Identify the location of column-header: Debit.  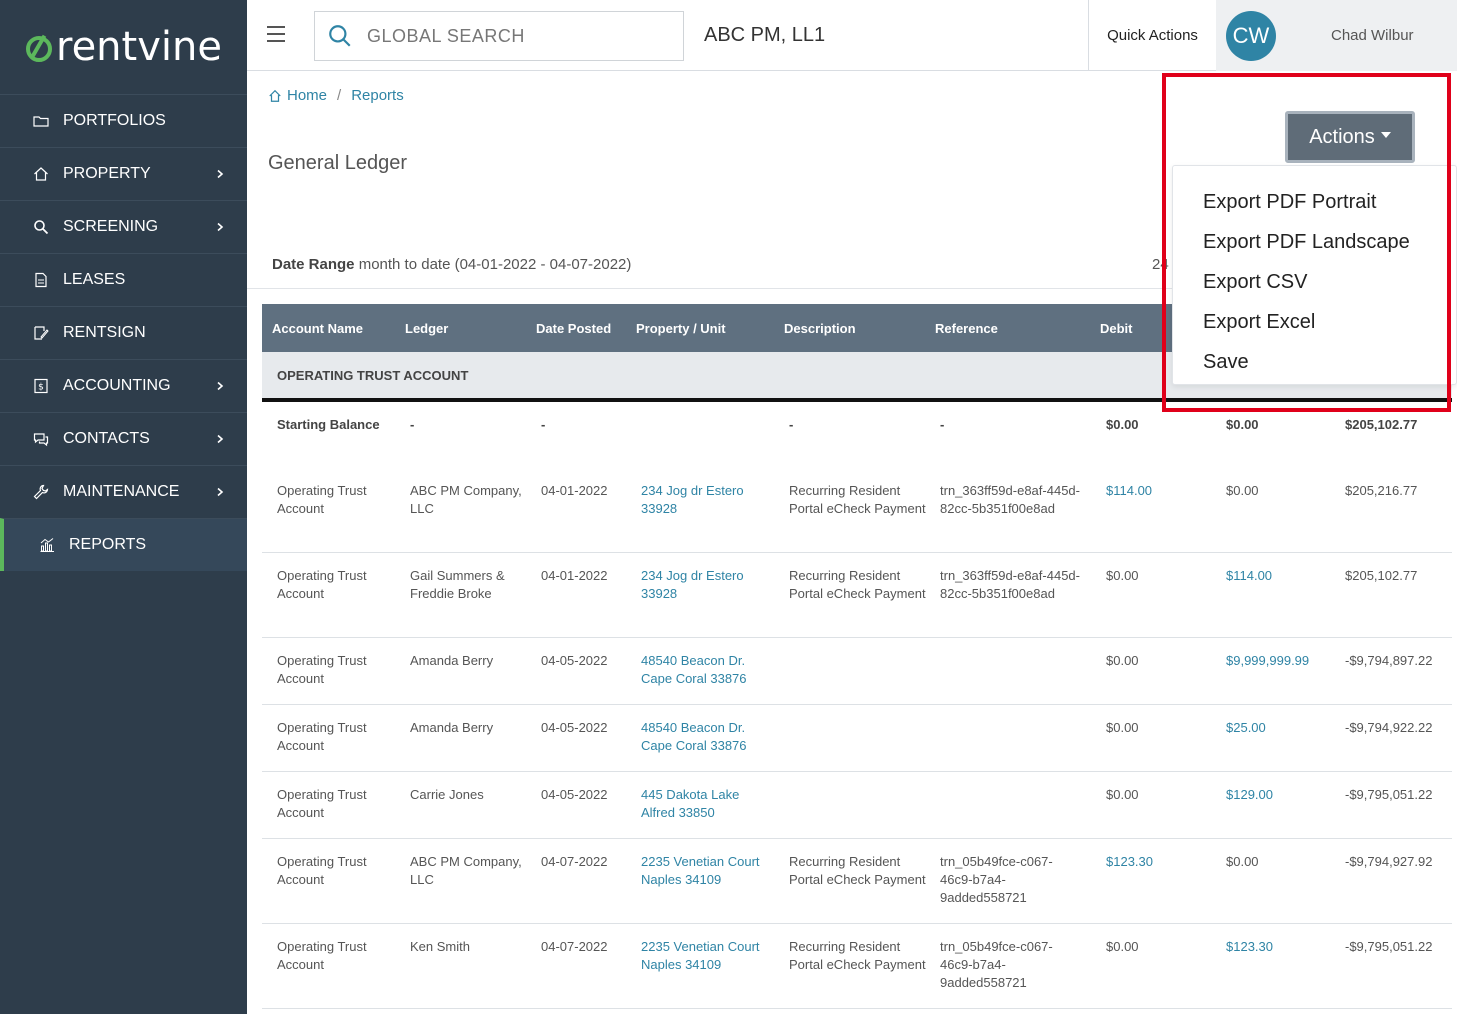
(1116, 328).